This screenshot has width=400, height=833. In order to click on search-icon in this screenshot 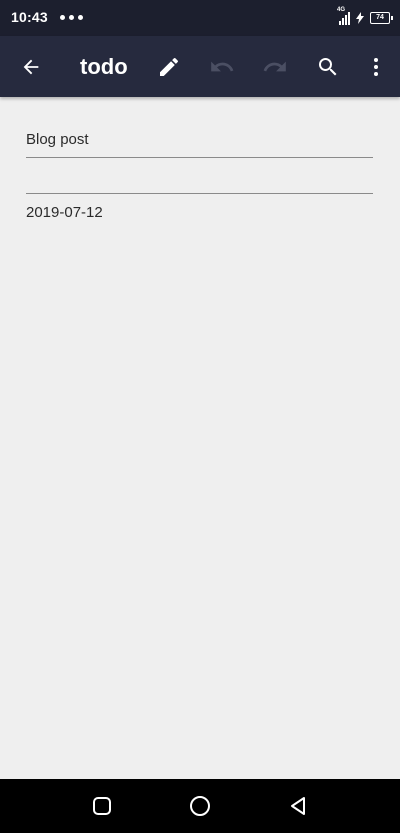, I will do `click(328, 66)`.